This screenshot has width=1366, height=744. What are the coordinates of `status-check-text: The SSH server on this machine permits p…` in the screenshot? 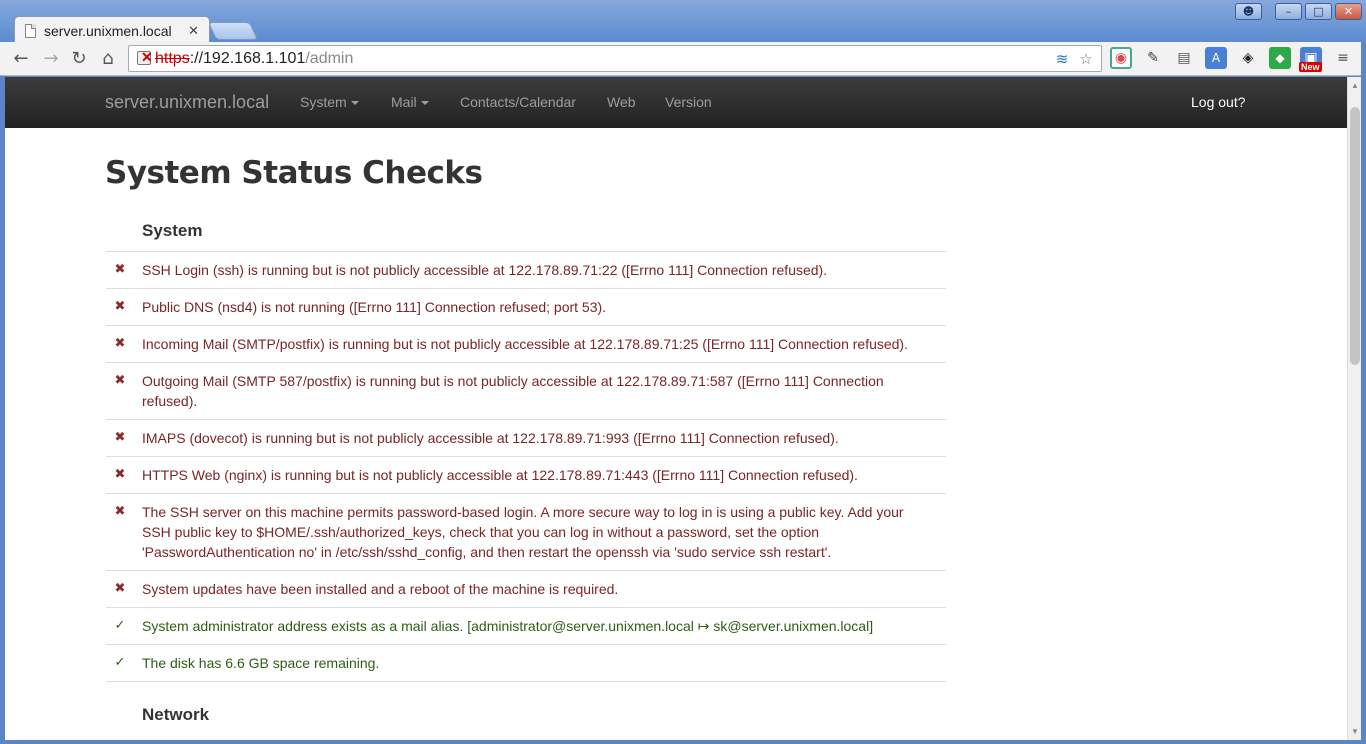 It's located at (523, 532).